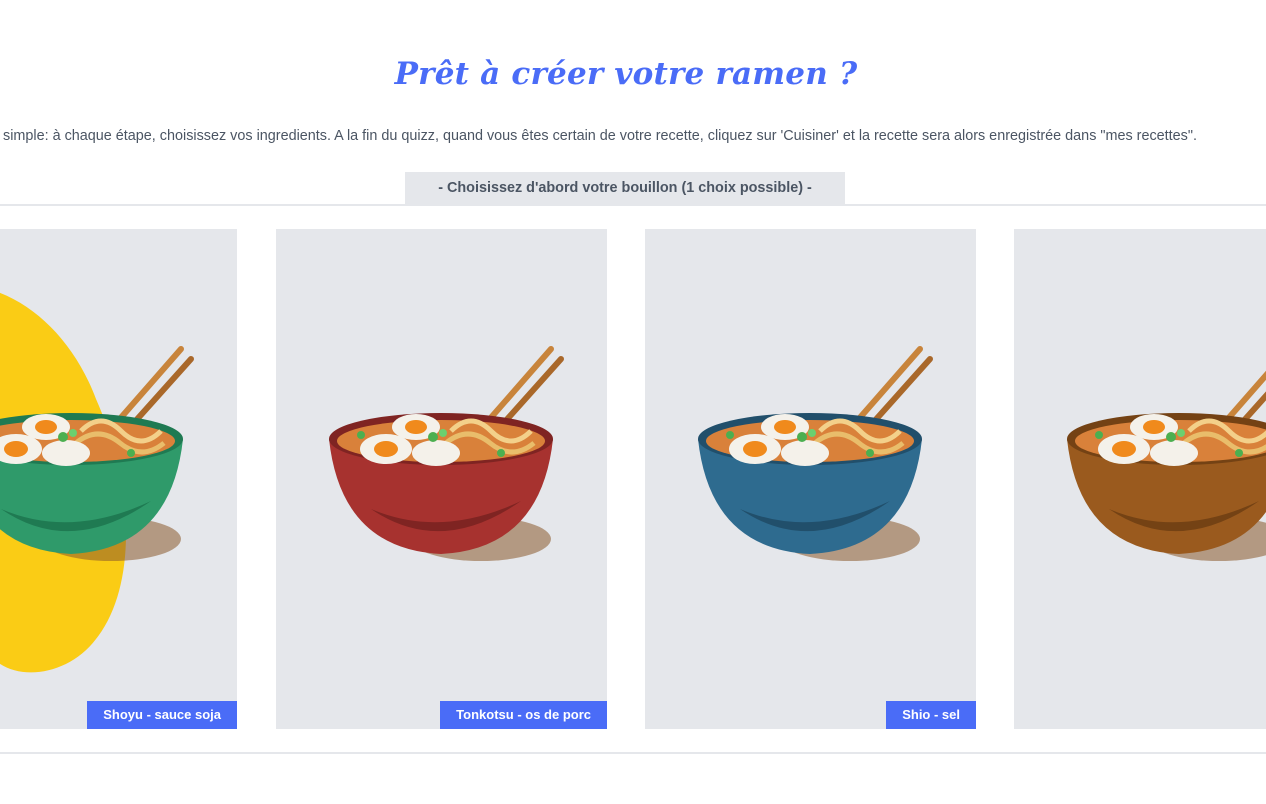  I want to click on option-label: Shio - sel, so click(931, 715).